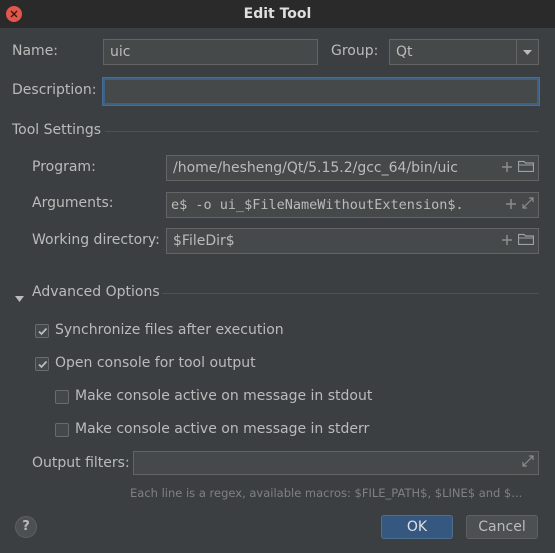 Image resolution: width=555 pixels, height=553 pixels. I want to click on console-active-stdout-checkbox, so click(62, 397).